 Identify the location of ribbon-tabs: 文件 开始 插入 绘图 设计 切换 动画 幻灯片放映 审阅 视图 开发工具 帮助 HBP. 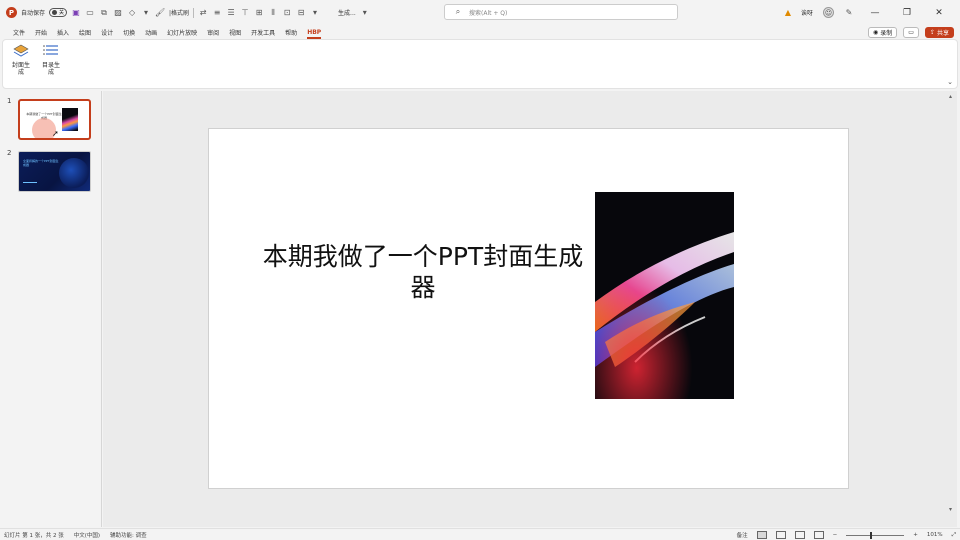
(480, 32).